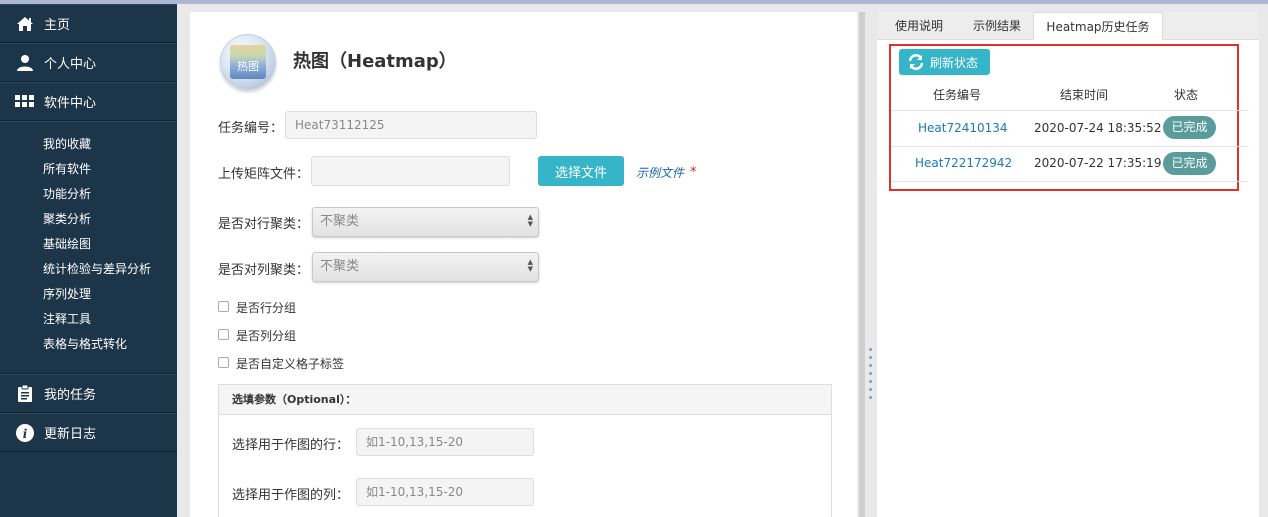  I want to click on refresh-status-button: 刷新状态, so click(944, 62).